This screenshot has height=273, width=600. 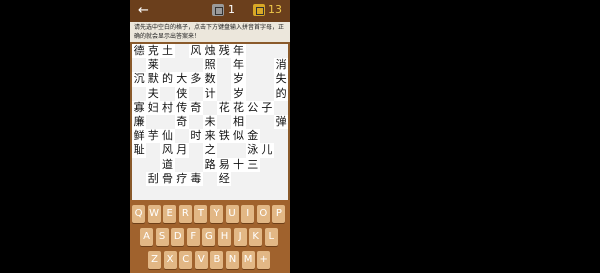 What do you see at coordinates (256, 237) in the screenshot?
I see `key-k: K` at bounding box center [256, 237].